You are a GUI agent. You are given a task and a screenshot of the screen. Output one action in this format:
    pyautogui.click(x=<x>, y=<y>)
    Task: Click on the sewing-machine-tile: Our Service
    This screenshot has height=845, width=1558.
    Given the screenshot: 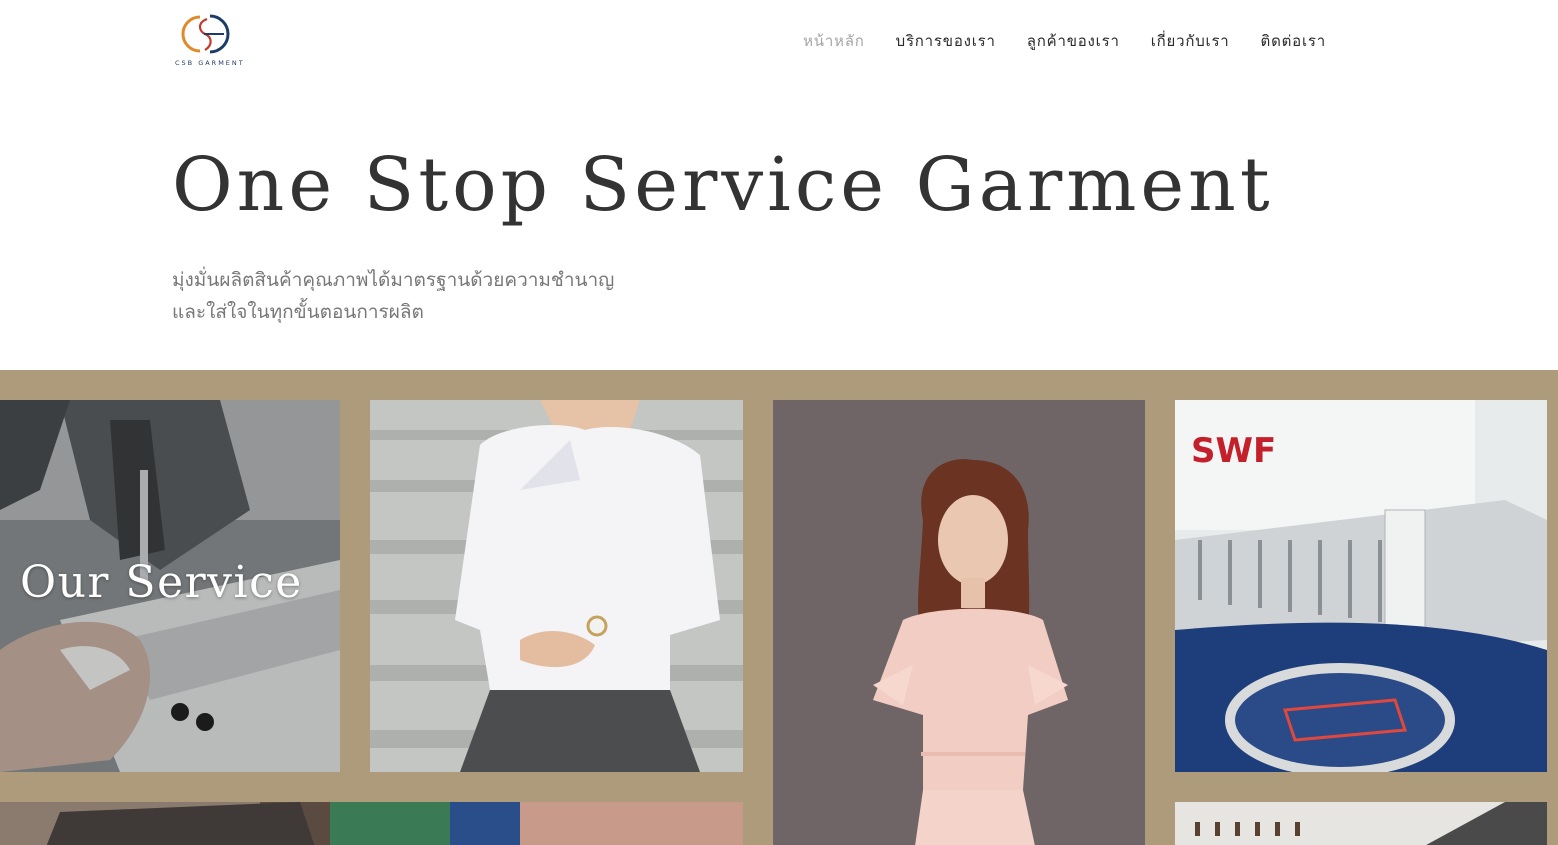 What is the action you would take?
    pyautogui.click(x=170, y=586)
    